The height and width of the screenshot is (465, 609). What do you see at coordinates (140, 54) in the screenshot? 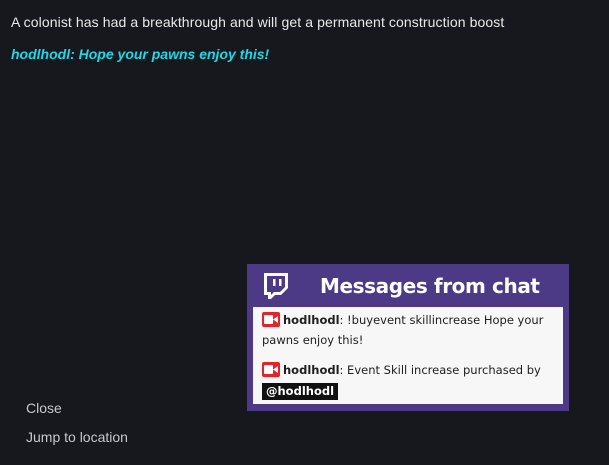
I see `viewer-message: hodlhodl: Hope your pawns enjoy this!` at bounding box center [140, 54].